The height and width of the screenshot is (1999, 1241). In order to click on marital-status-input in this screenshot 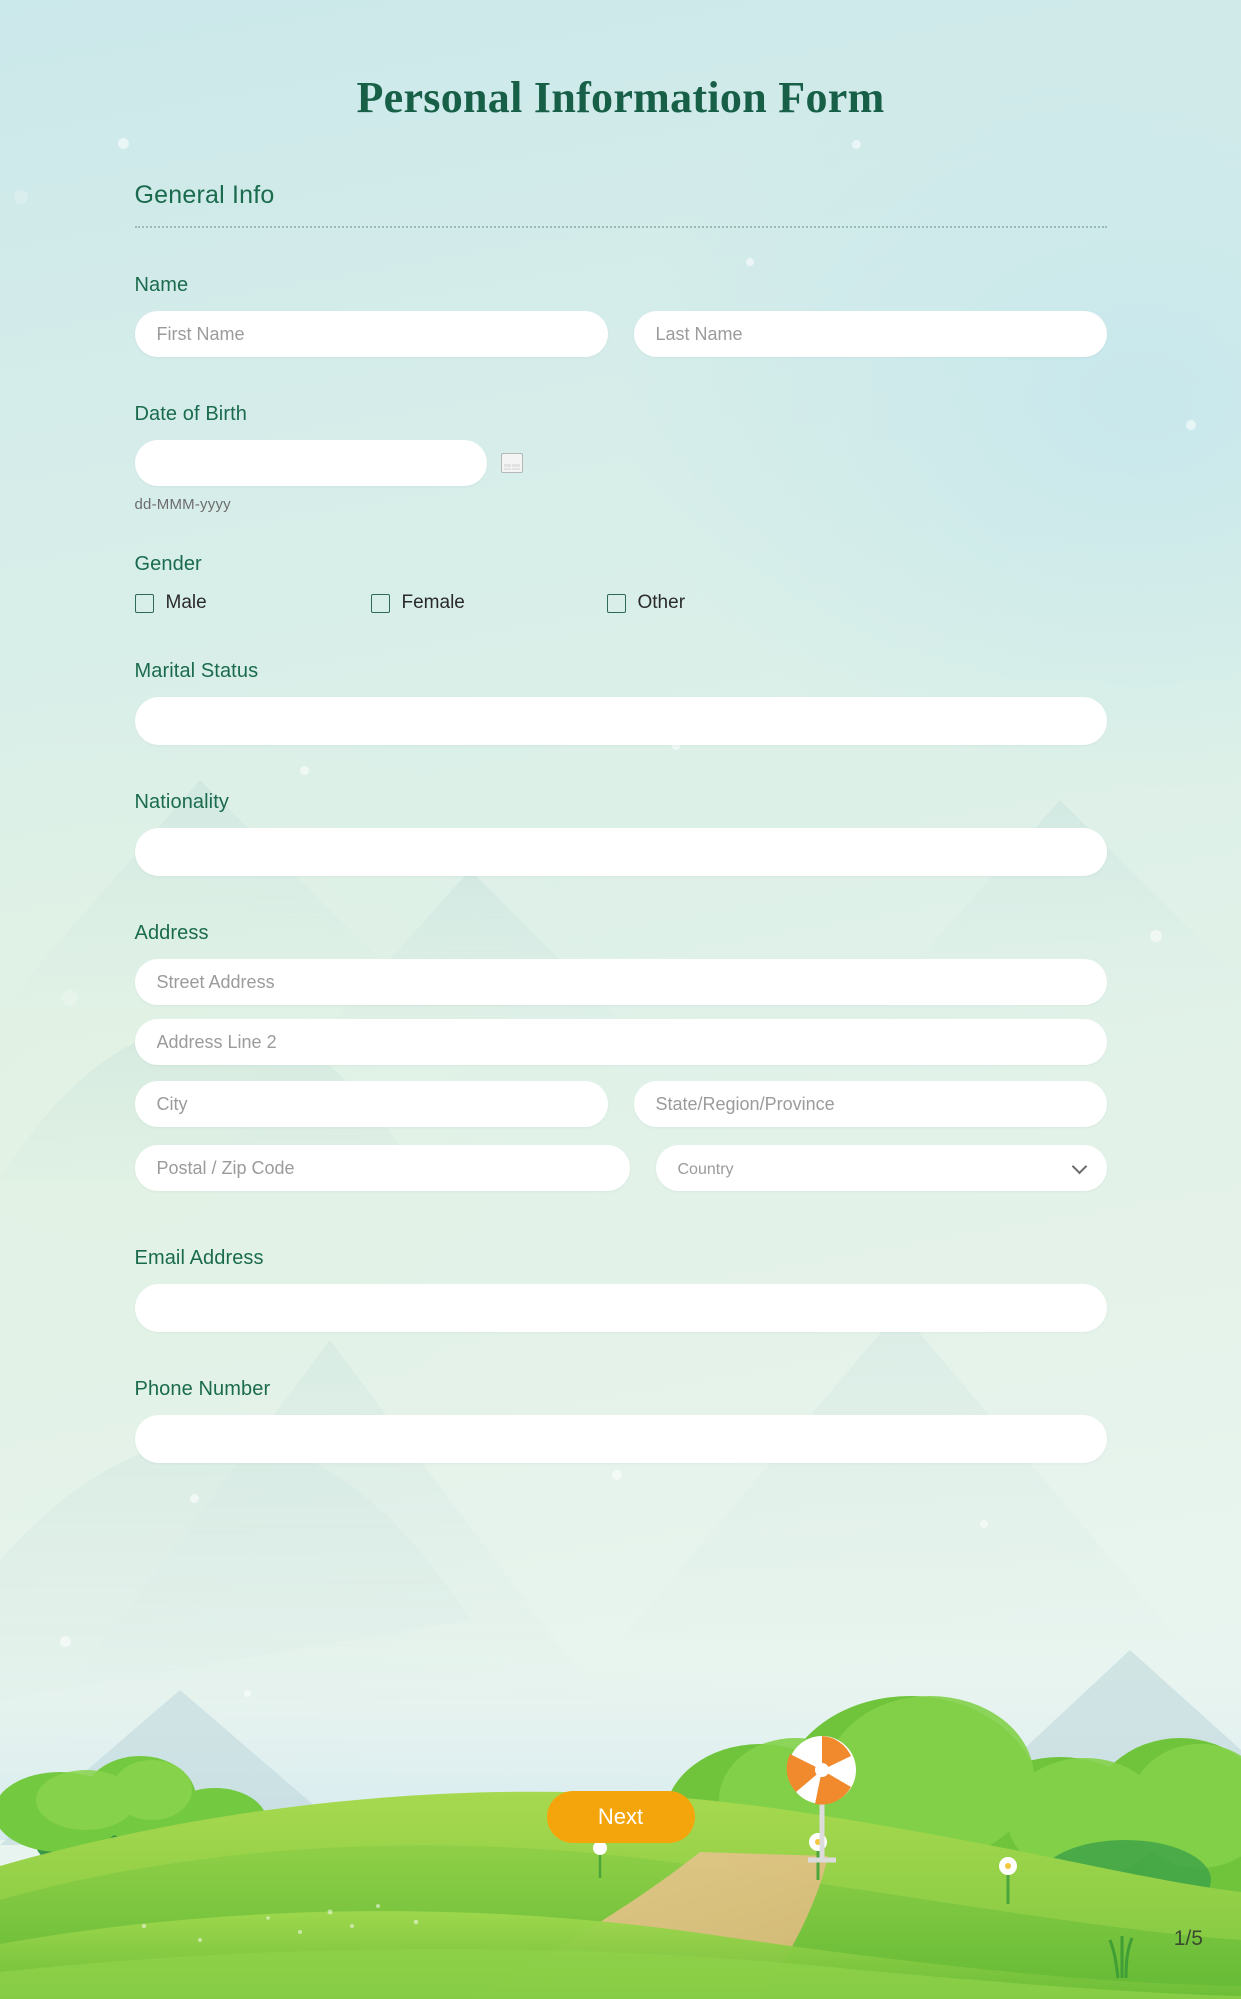, I will do `click(620, 721)`.